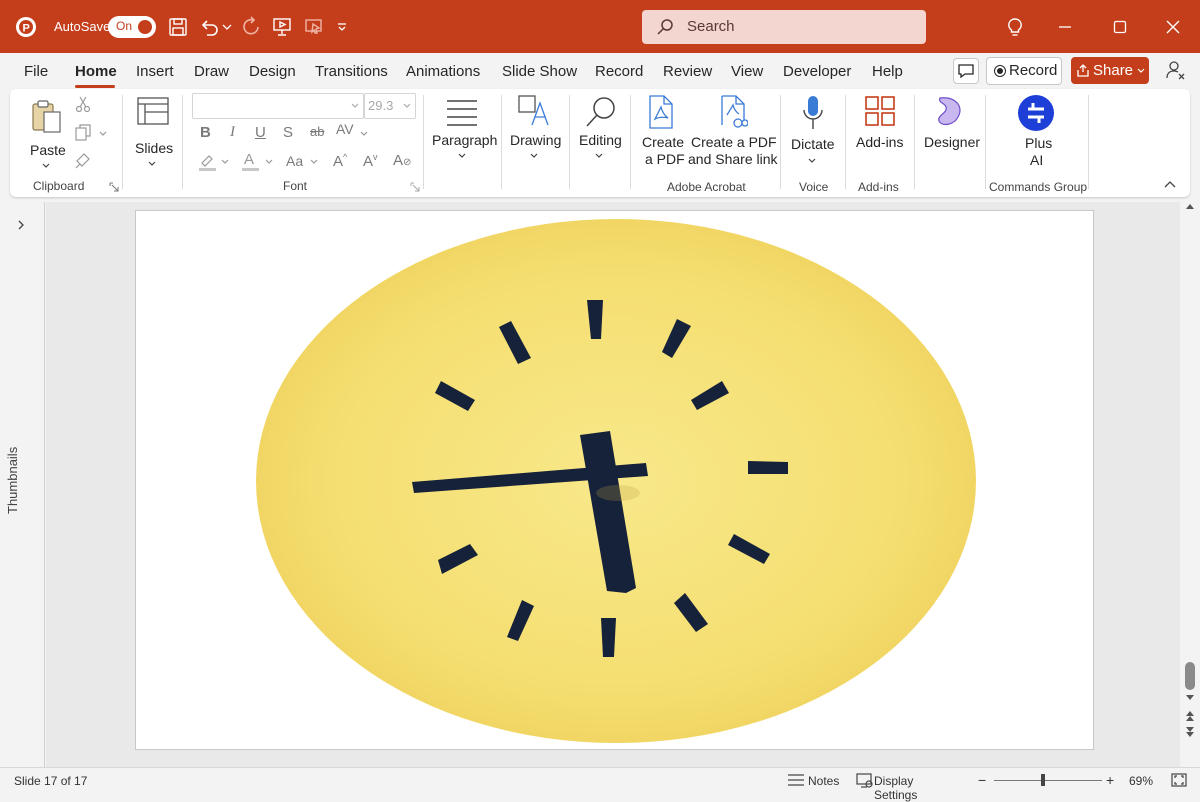 Image resolution: width=1200 pixels, height=802 pixels. I want to click on decrease-font-size-icon: Av, so click(370, 161).